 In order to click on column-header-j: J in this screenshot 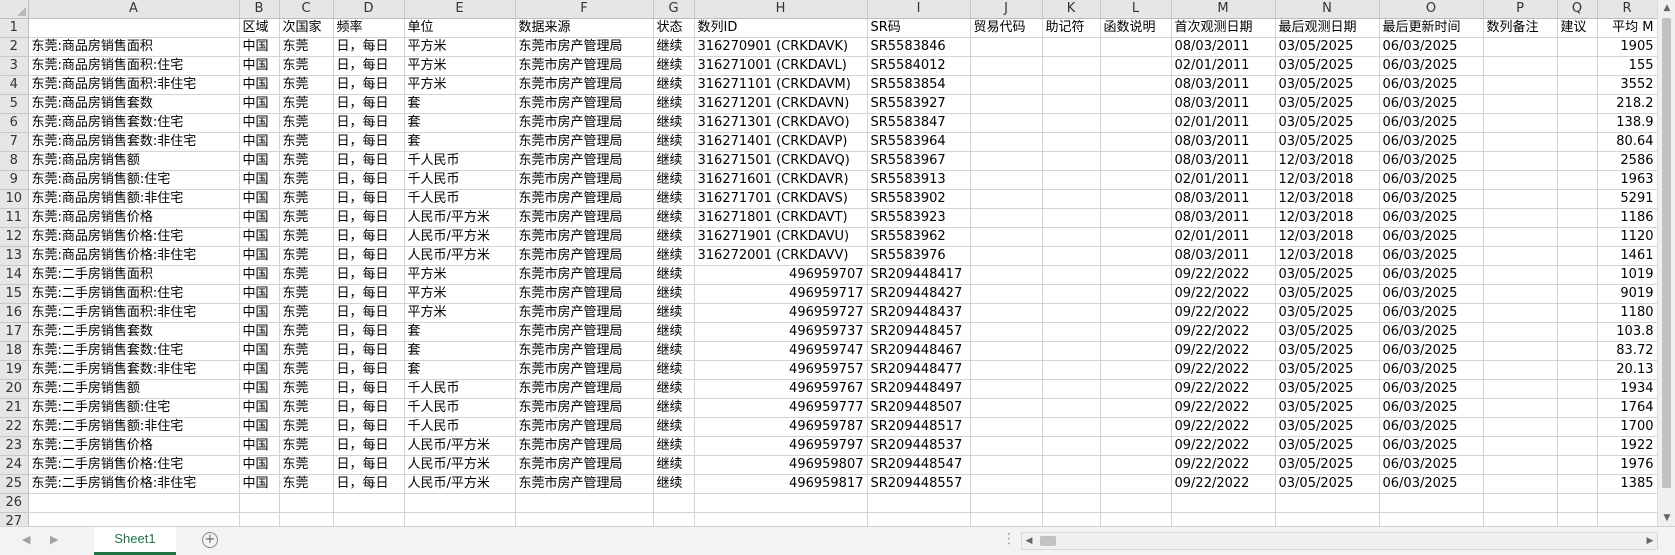, I will do `click(1006, 9)`.